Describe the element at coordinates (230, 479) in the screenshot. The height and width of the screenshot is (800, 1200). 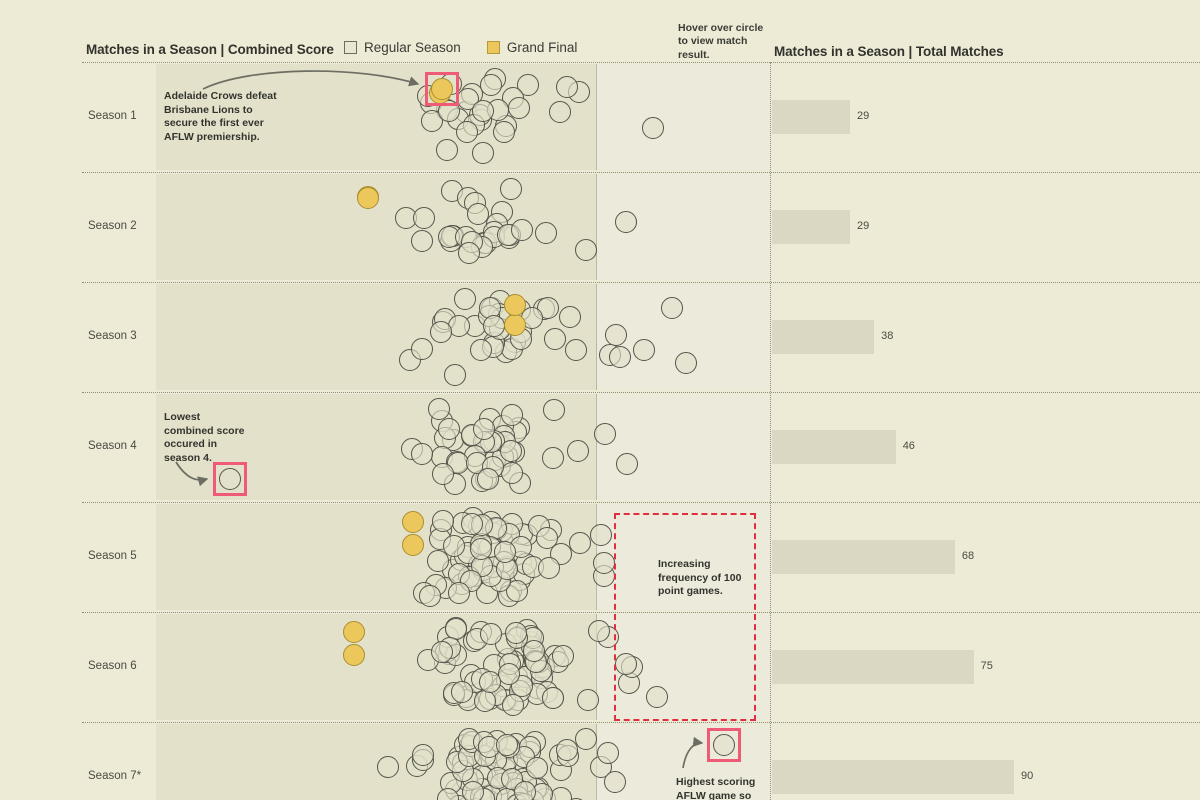
I see `match-circle-lowest-score` at that location.